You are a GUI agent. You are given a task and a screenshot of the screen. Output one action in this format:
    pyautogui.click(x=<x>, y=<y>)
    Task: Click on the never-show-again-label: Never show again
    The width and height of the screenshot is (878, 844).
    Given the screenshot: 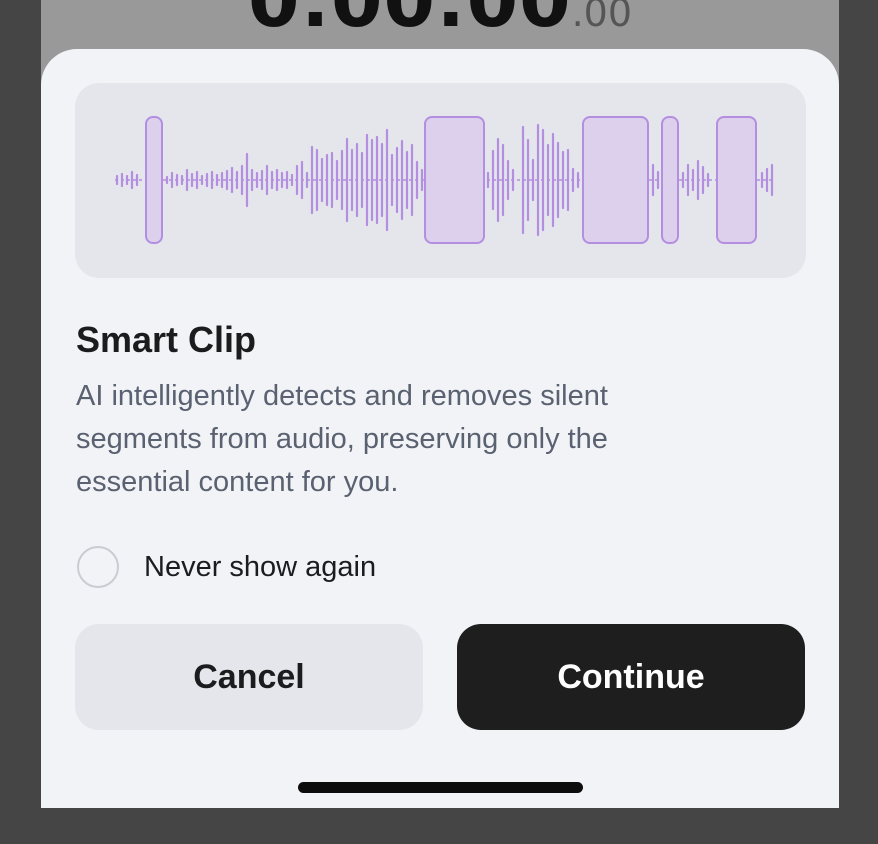 What is the action you would take?
    pyautogui.click(x=260, y=566)
    